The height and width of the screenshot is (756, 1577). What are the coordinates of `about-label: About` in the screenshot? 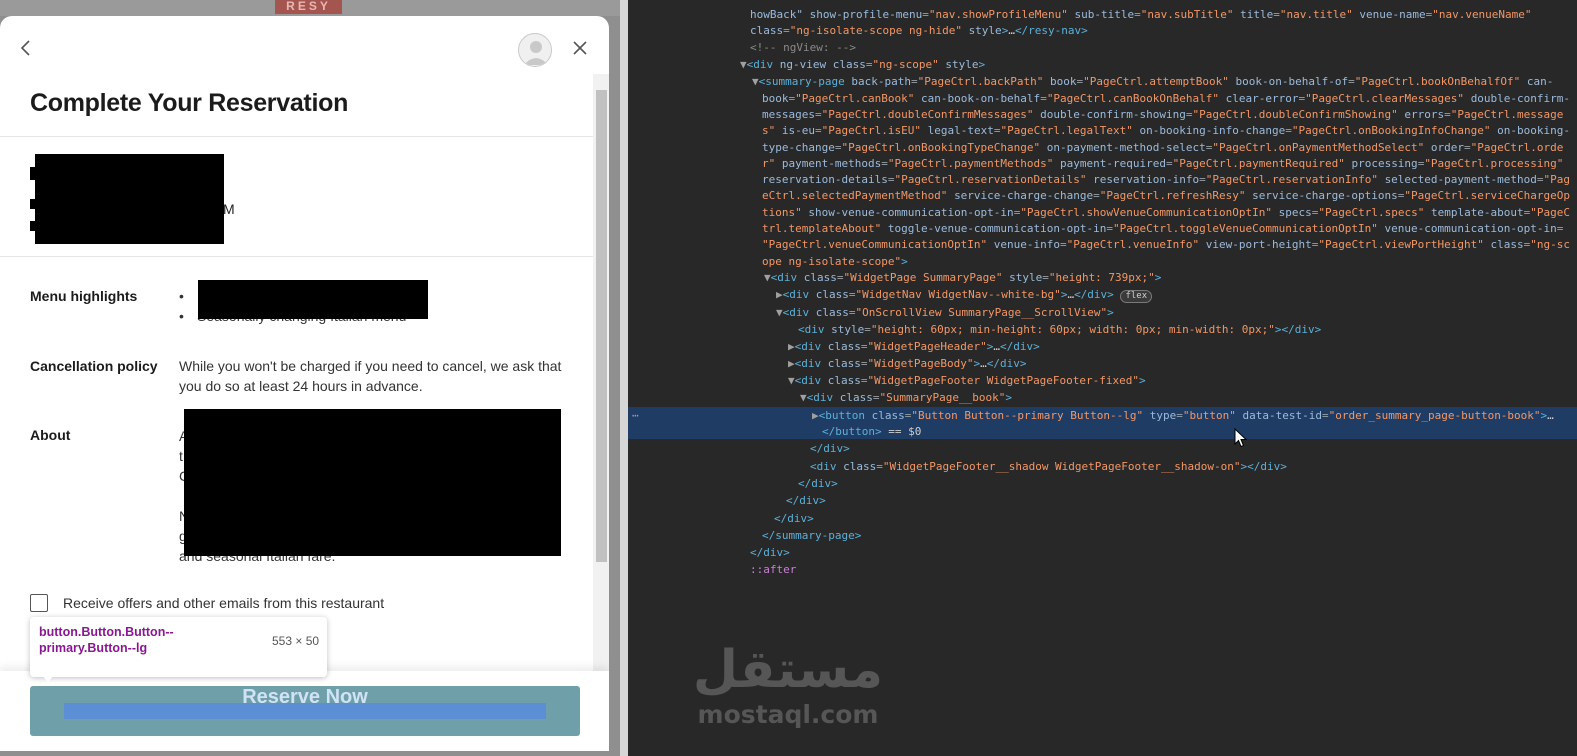 It's located at (50, 435).